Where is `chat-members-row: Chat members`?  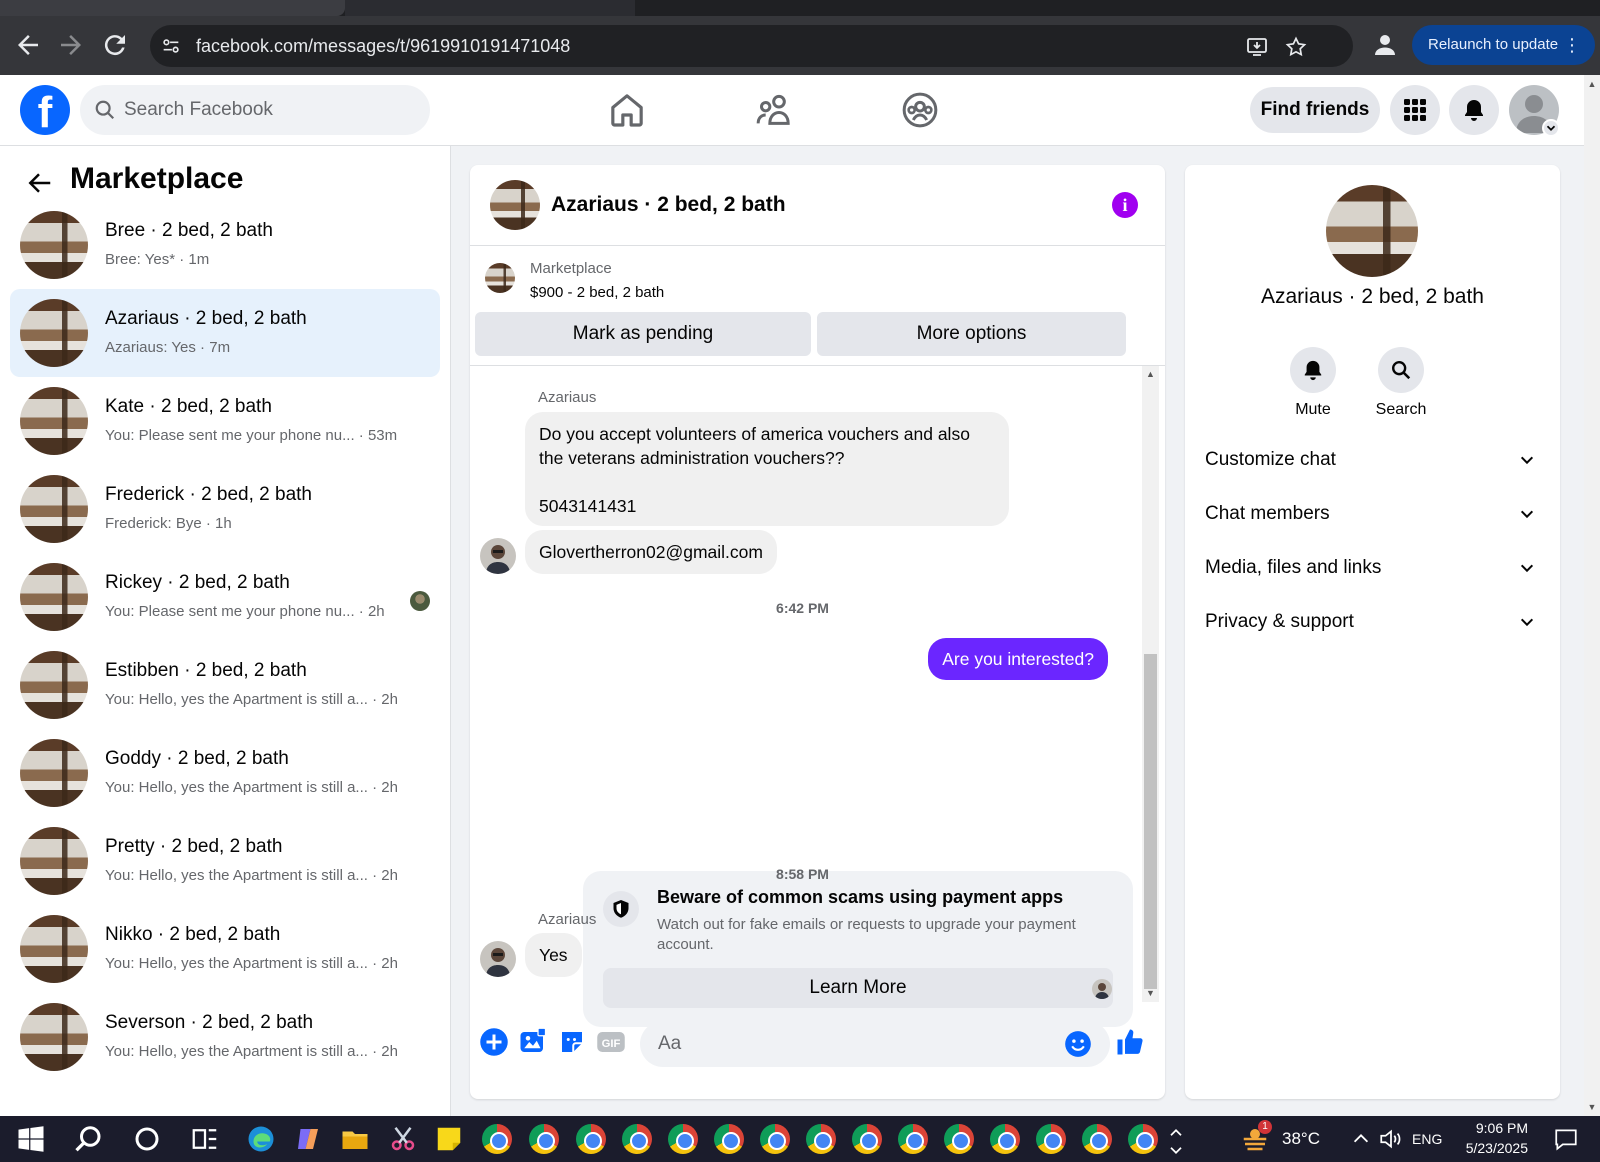
chat-members-row: Chat members is located at coordinates (1375, 514).